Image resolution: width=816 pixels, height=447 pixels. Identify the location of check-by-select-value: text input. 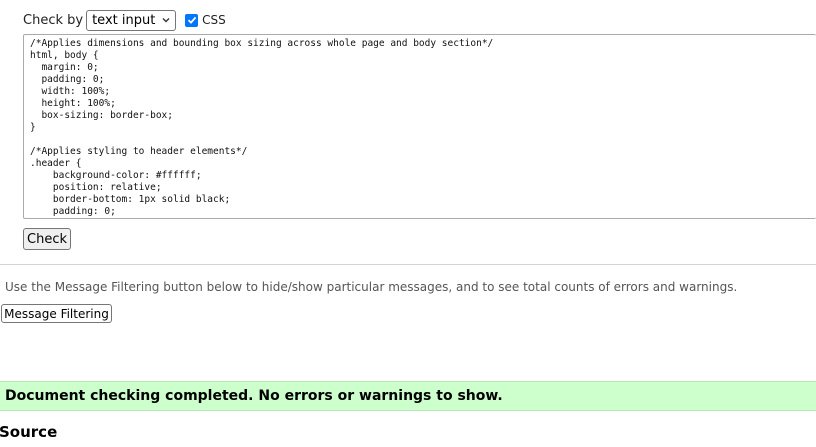
(124, 20).